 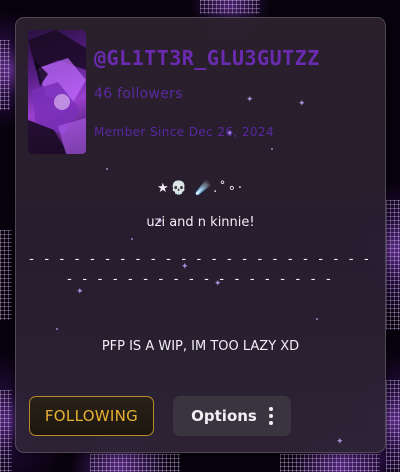 What do you see at coordinates (224, 416) in the screenshot?
I see `options-button-label: Options` at bounding box center [224, 416].